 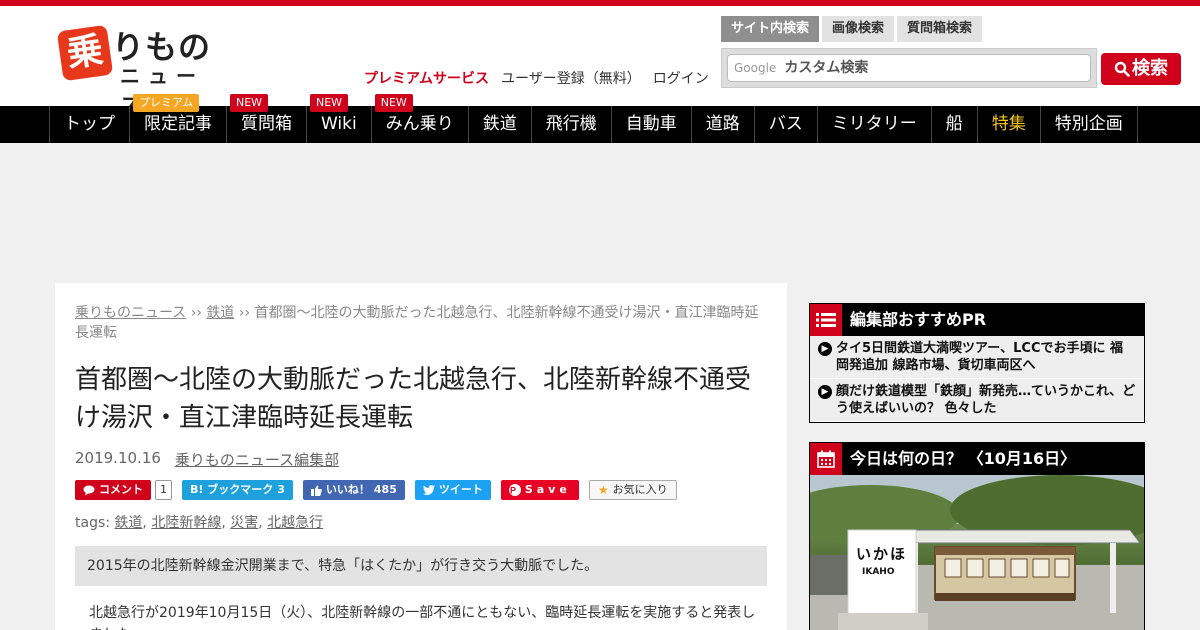 What do you see at coordinates (347, 489) in the screenshot?
I see `facebook-like-label: いいね！` at bounding box center [347, 489].